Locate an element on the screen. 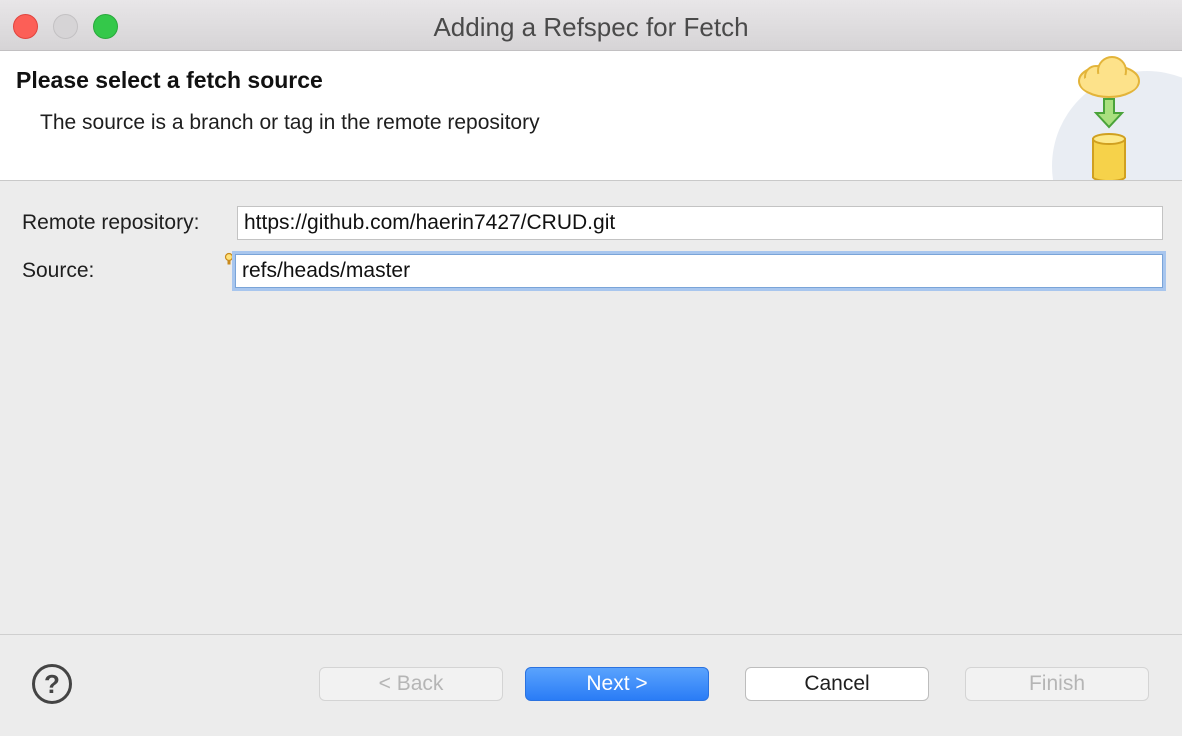 The width and height of the screenshot is (1182, 736). remote-repository-field is located at coordinates (700, 223).